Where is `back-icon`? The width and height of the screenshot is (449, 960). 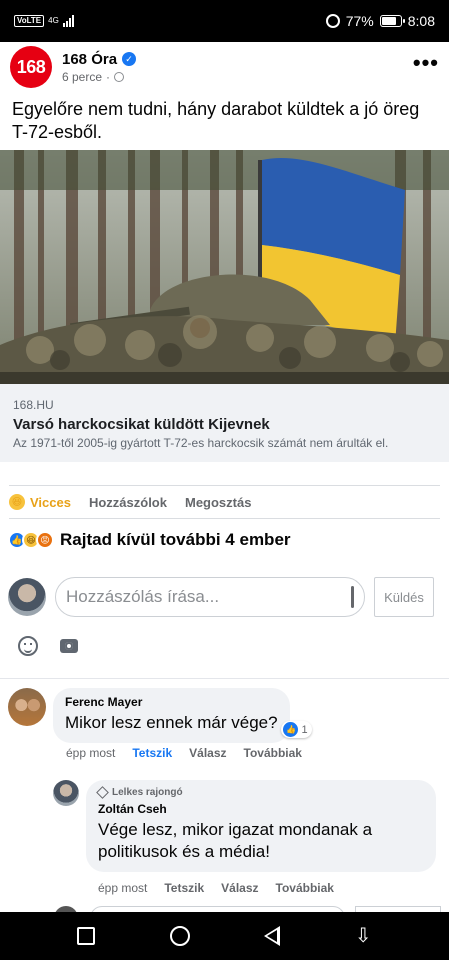 back-icon is located at coordinates (272, 936).